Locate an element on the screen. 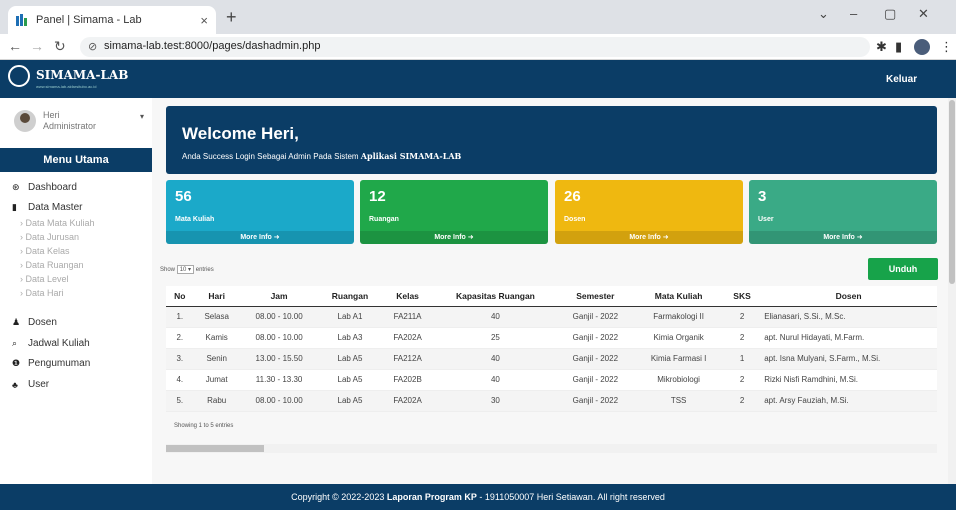 The height and width of the screenshot is (510, 956). sidebar-toggle-icon: ▮ is located at coordinates (898, 47).